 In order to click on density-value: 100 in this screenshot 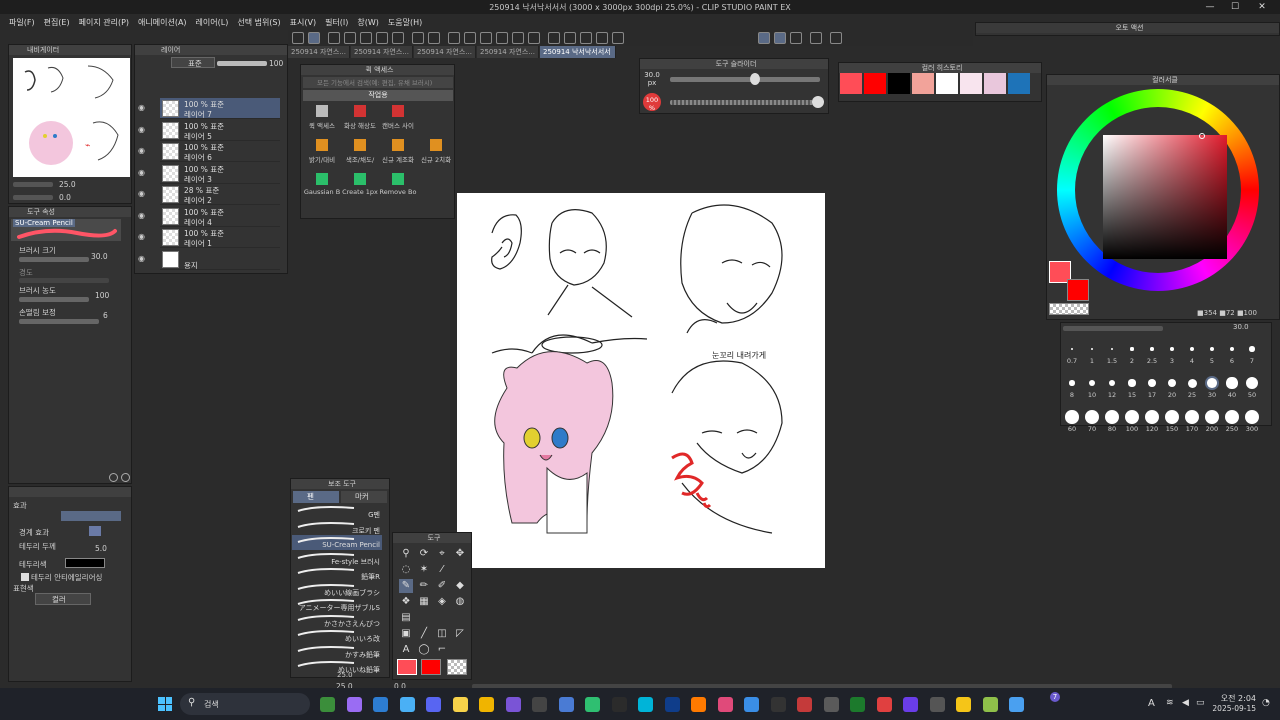, I will do `click(102, 295)`.